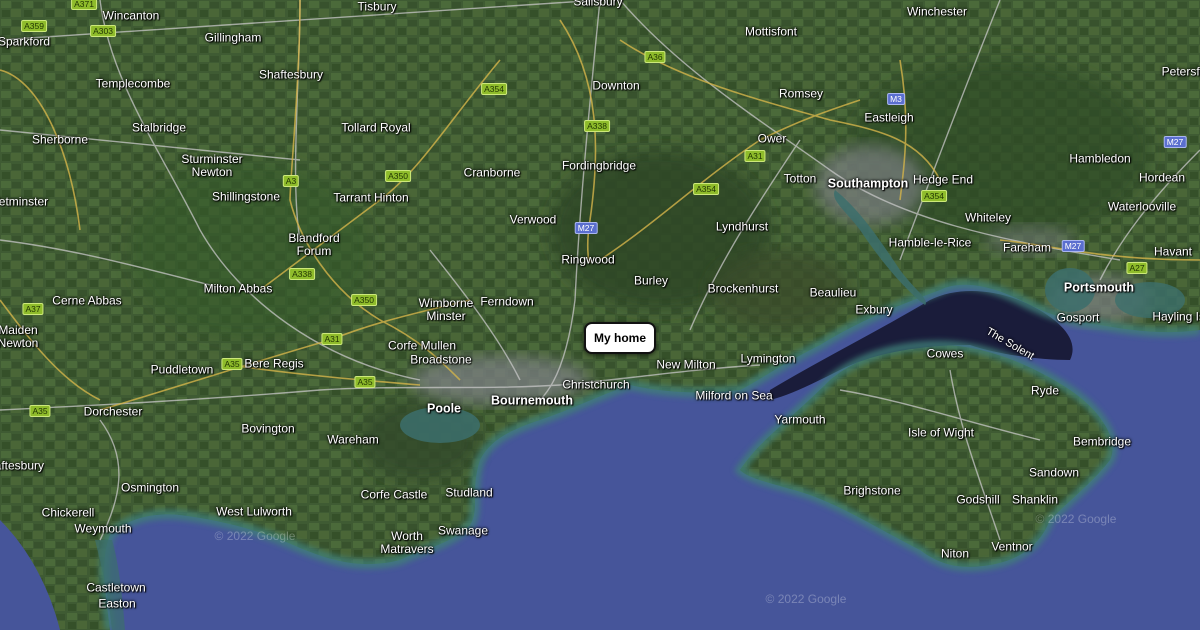  Describe the element at coordinates (68, 512) in the screenshot. I see `place-label: Chickerell` at that location.